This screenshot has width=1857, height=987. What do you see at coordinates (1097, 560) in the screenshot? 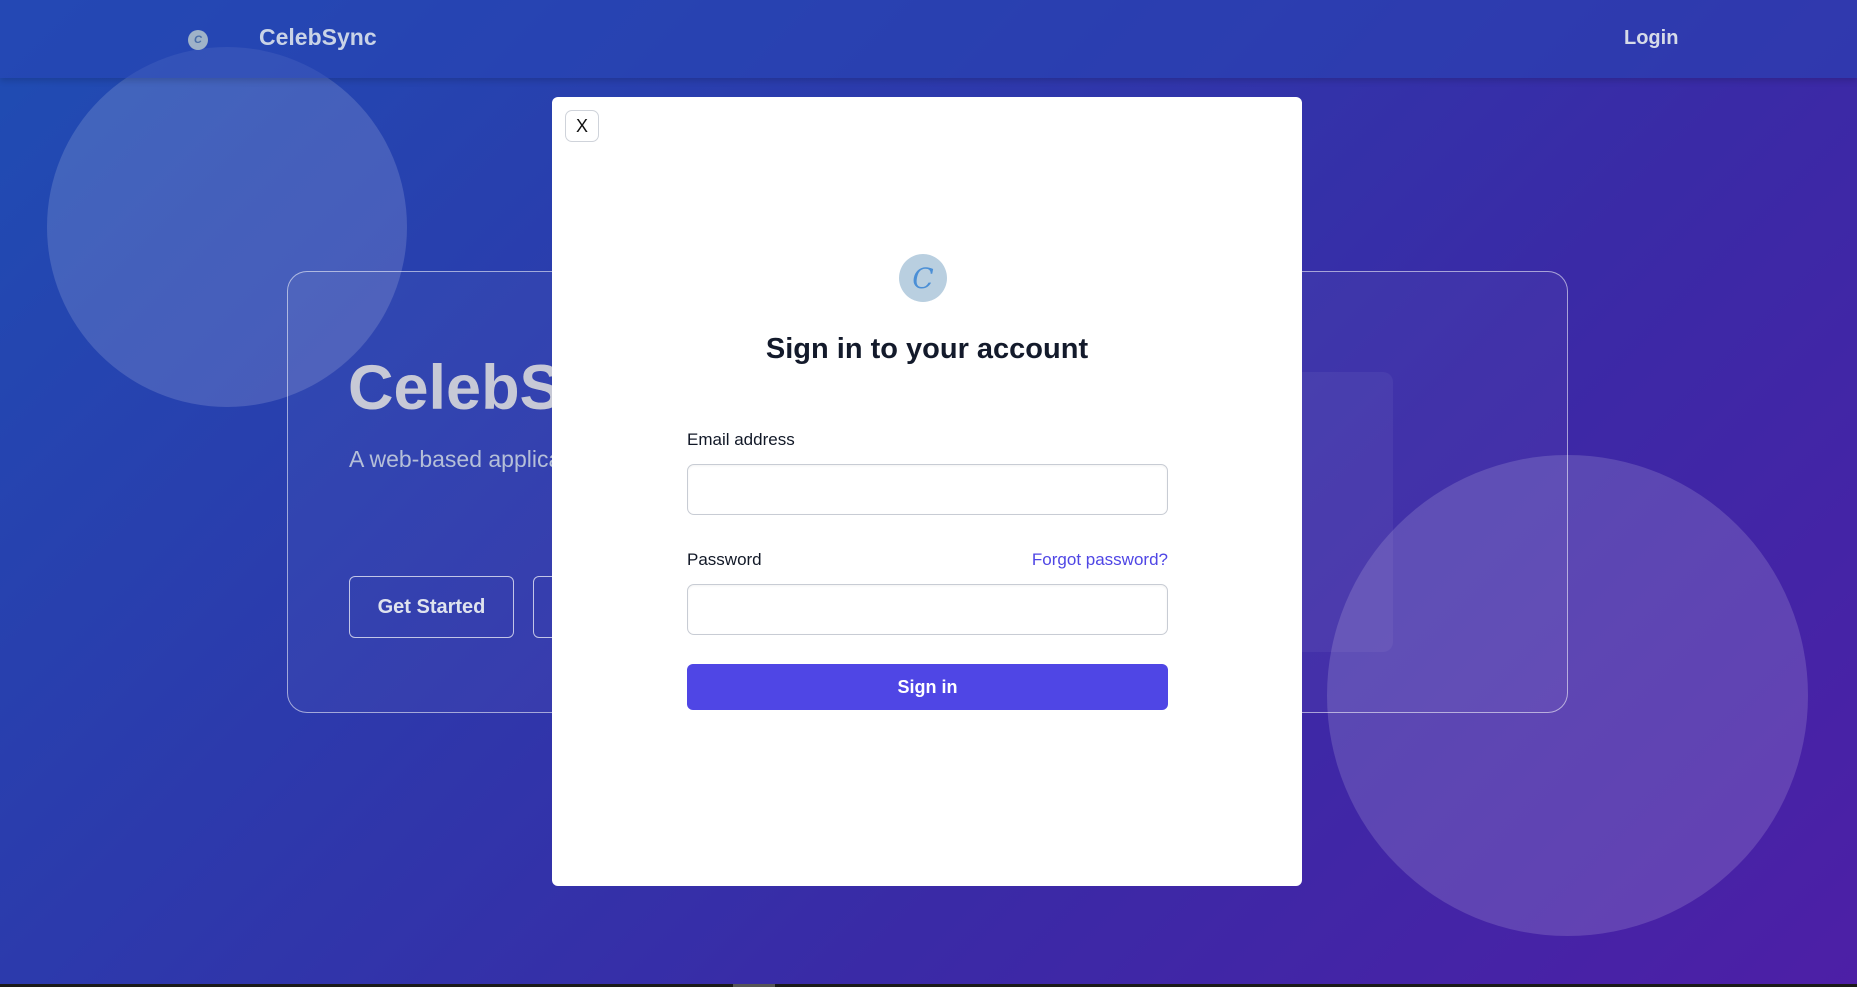
I see `forgot-password-link: Forgot password?` at bounding box center [1097, 560].